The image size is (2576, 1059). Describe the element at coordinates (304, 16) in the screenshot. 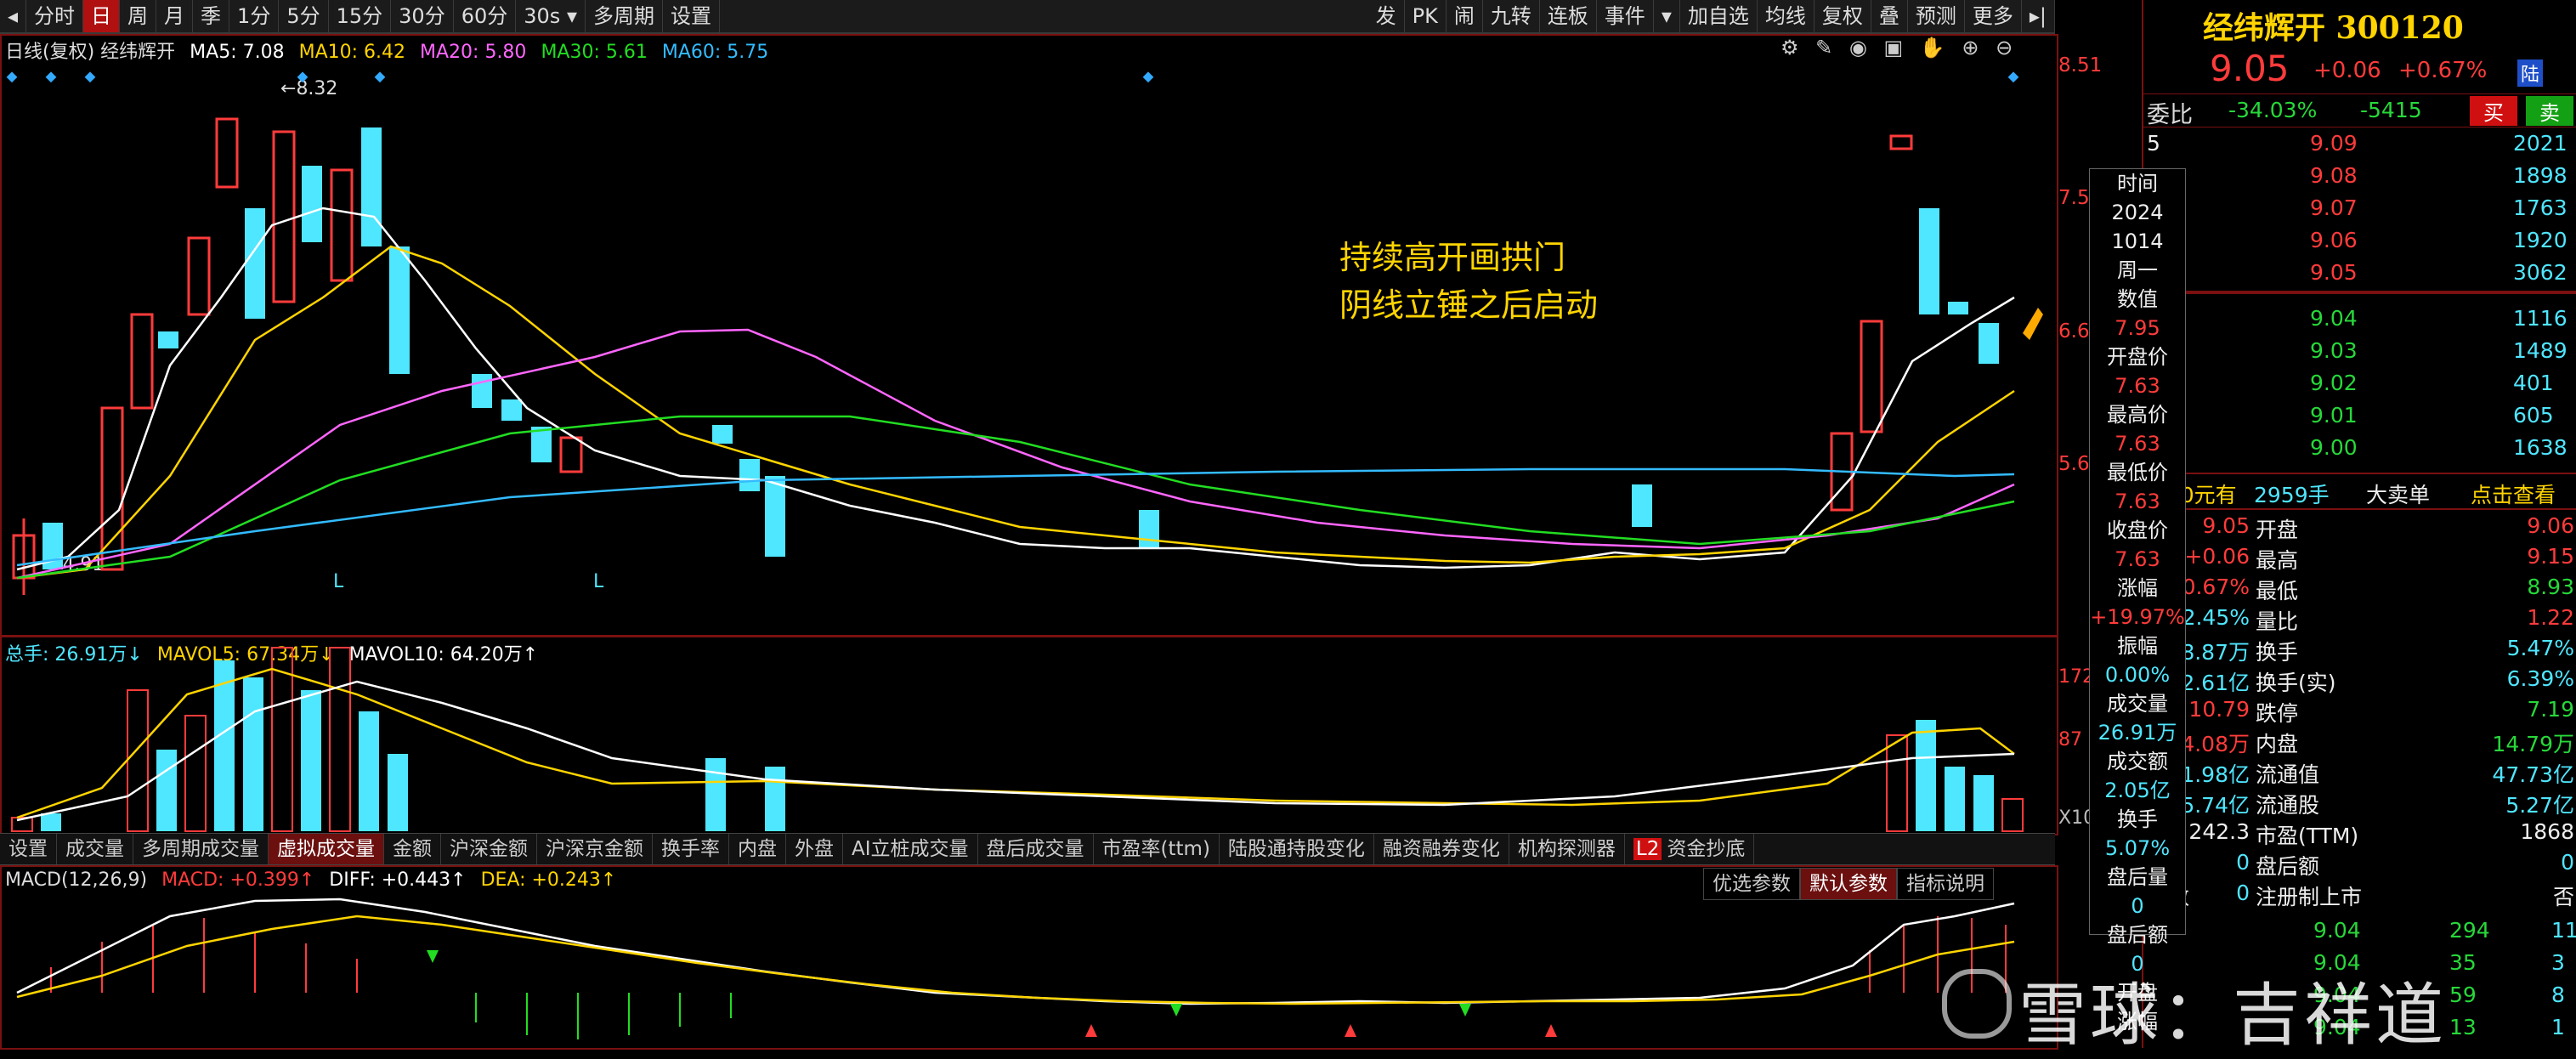

I see `tab-period-5min: 5分` at that location.